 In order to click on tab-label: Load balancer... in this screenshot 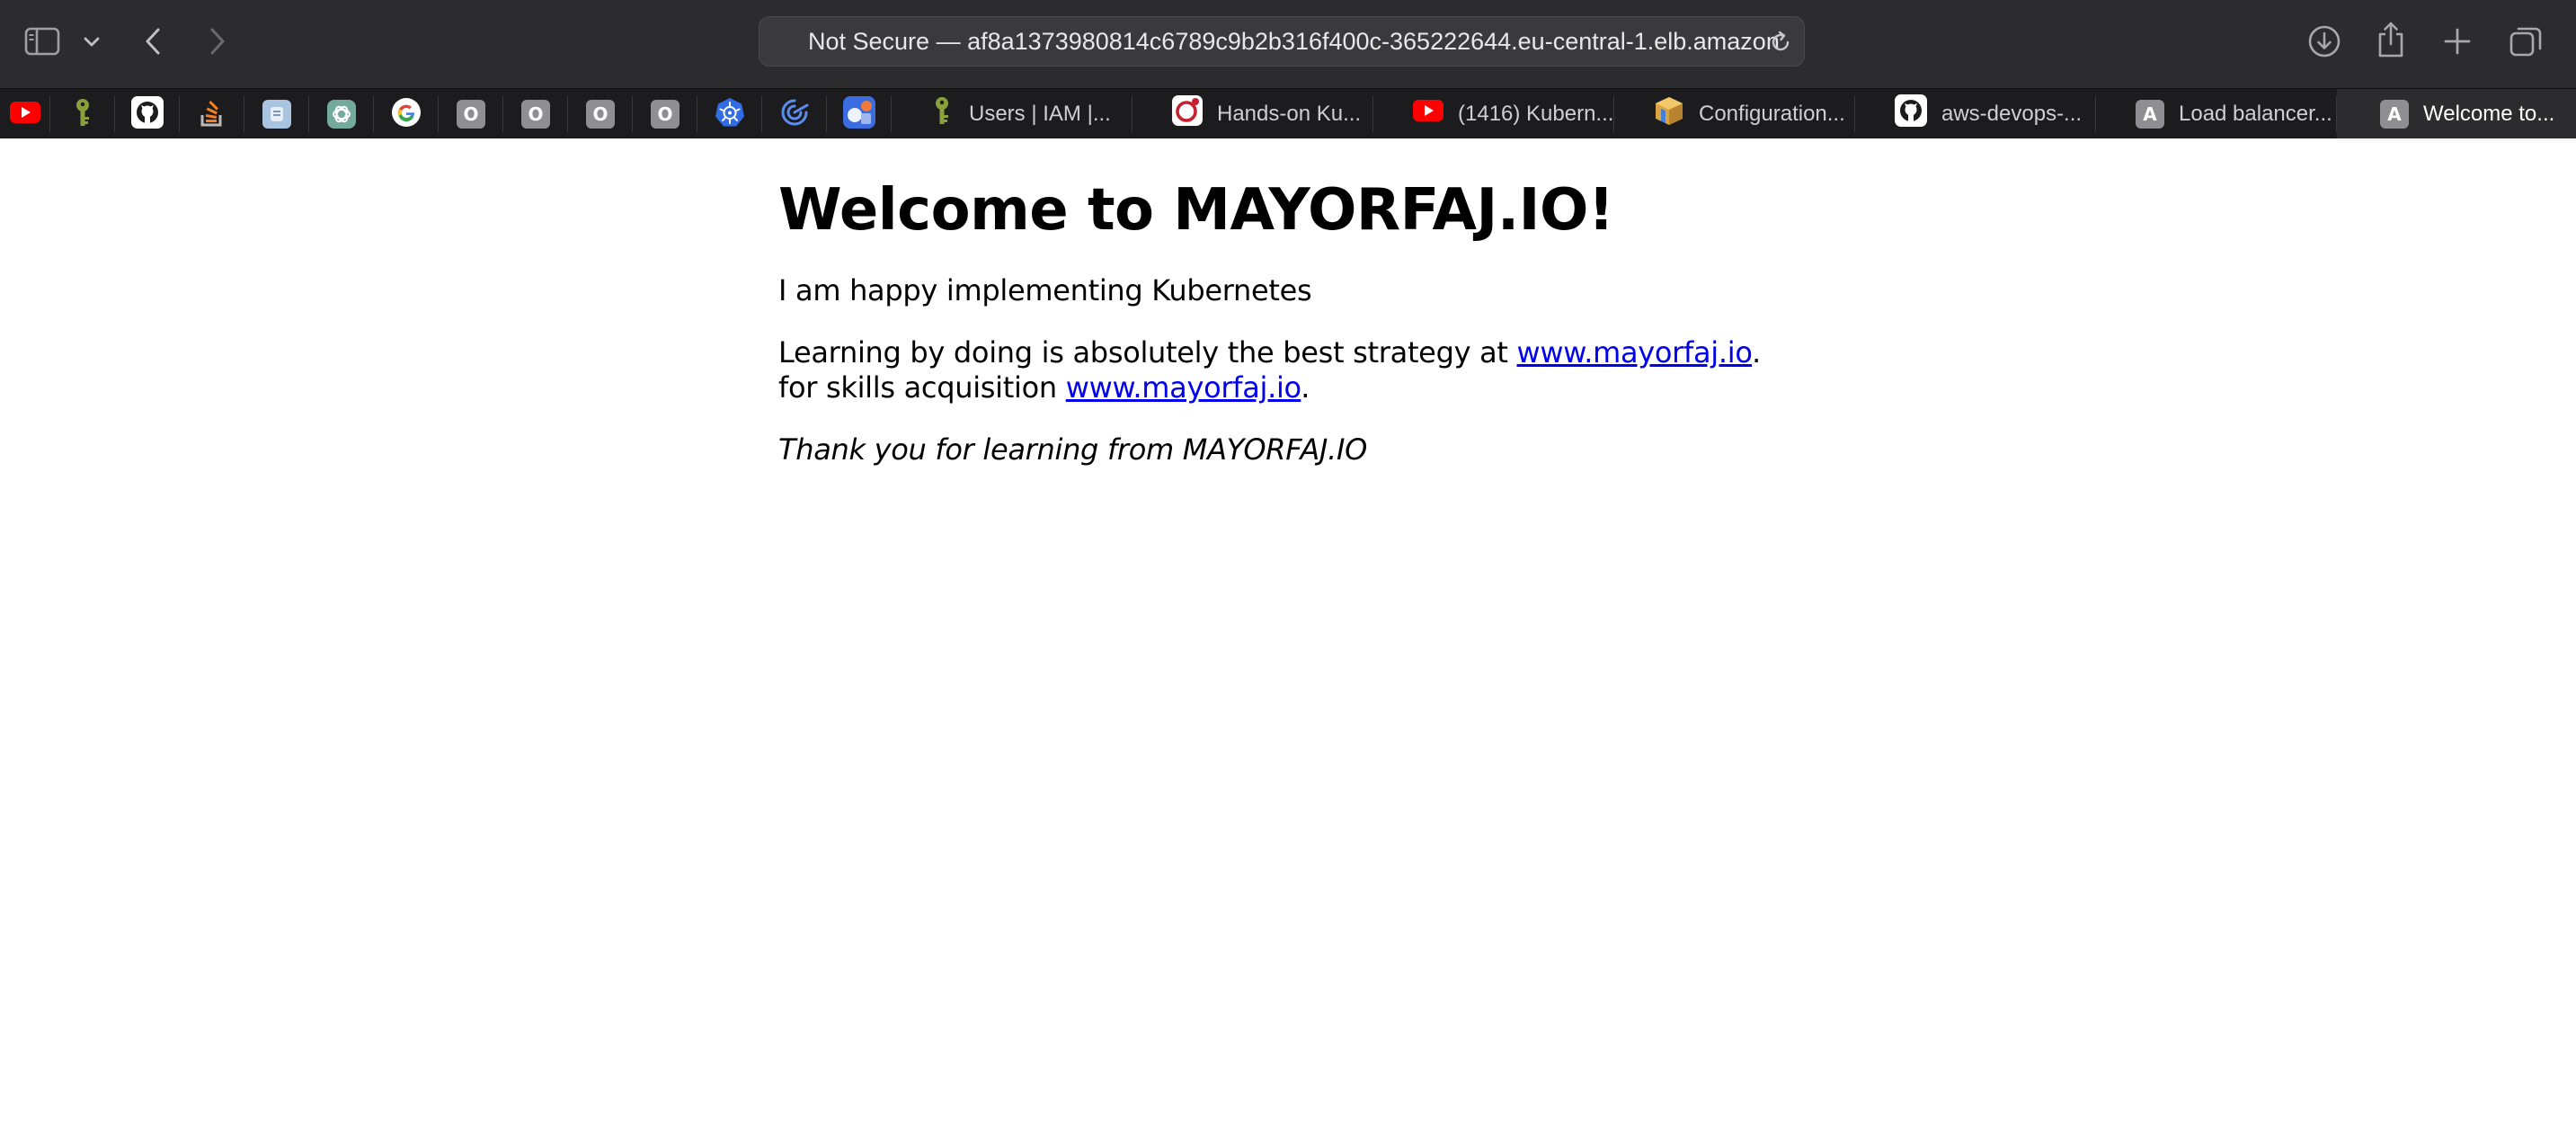, I will do `click(2255, 113)`.